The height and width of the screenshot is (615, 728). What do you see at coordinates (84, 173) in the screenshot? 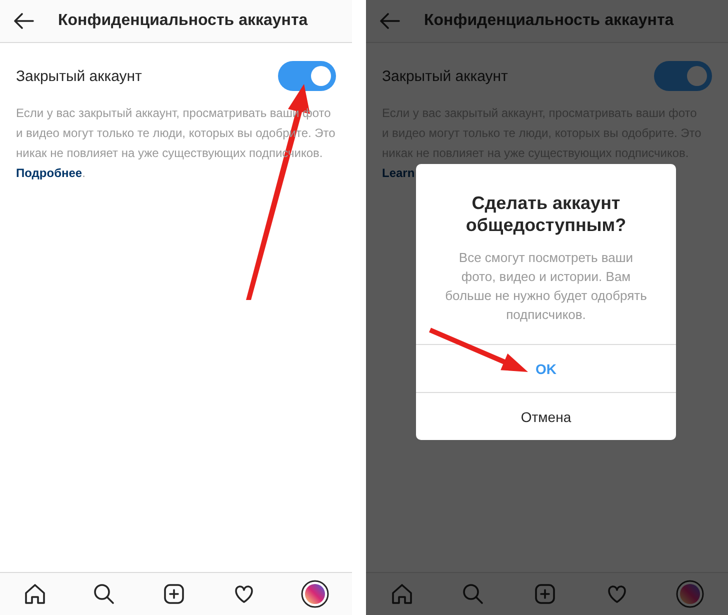
I see `period-text: .` at bounding box center [84, 173].